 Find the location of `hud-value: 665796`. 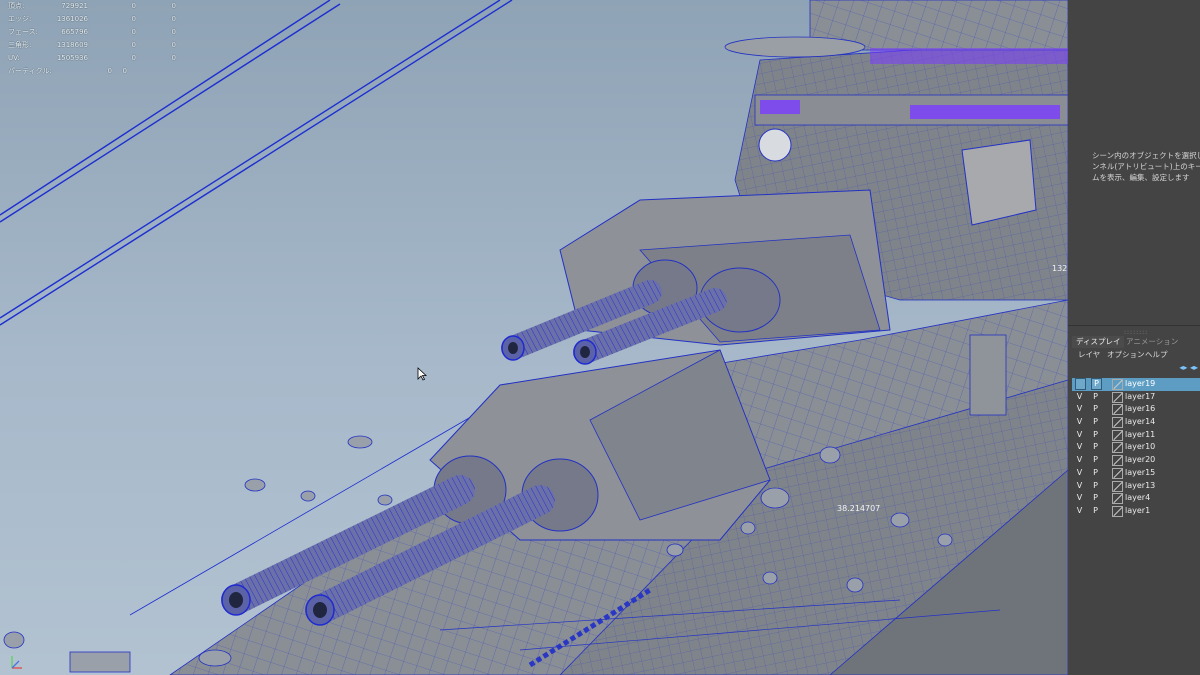

hud-value: 665796 is located at coordinates (74, 32).